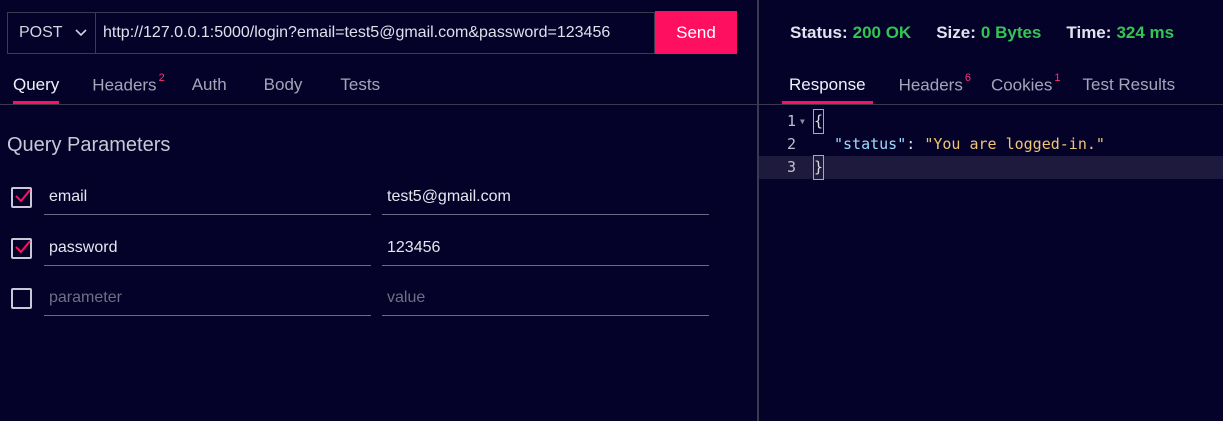  Describe the element at coordinates (696, 32) in the screenshot. I see `send-button: Send` at that location.